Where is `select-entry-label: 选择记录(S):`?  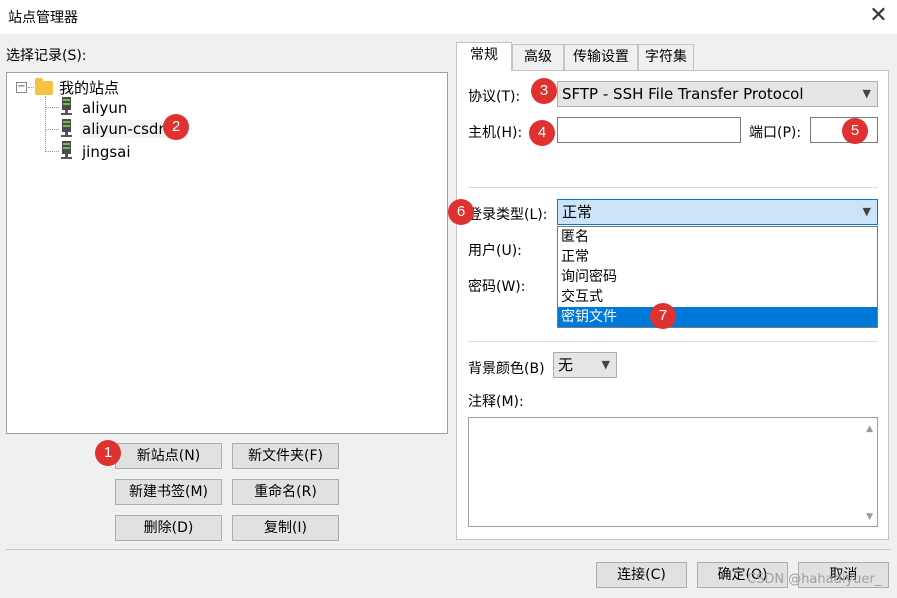
select-entry-label: 选择记录(S): is located at coordinates (46, 56).